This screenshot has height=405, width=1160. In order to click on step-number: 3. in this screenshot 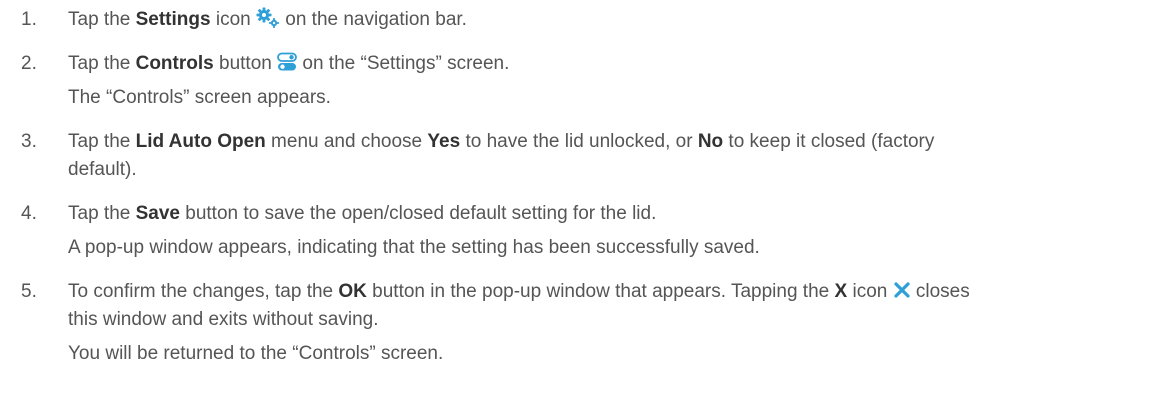, I will do `click(29, 141)`.